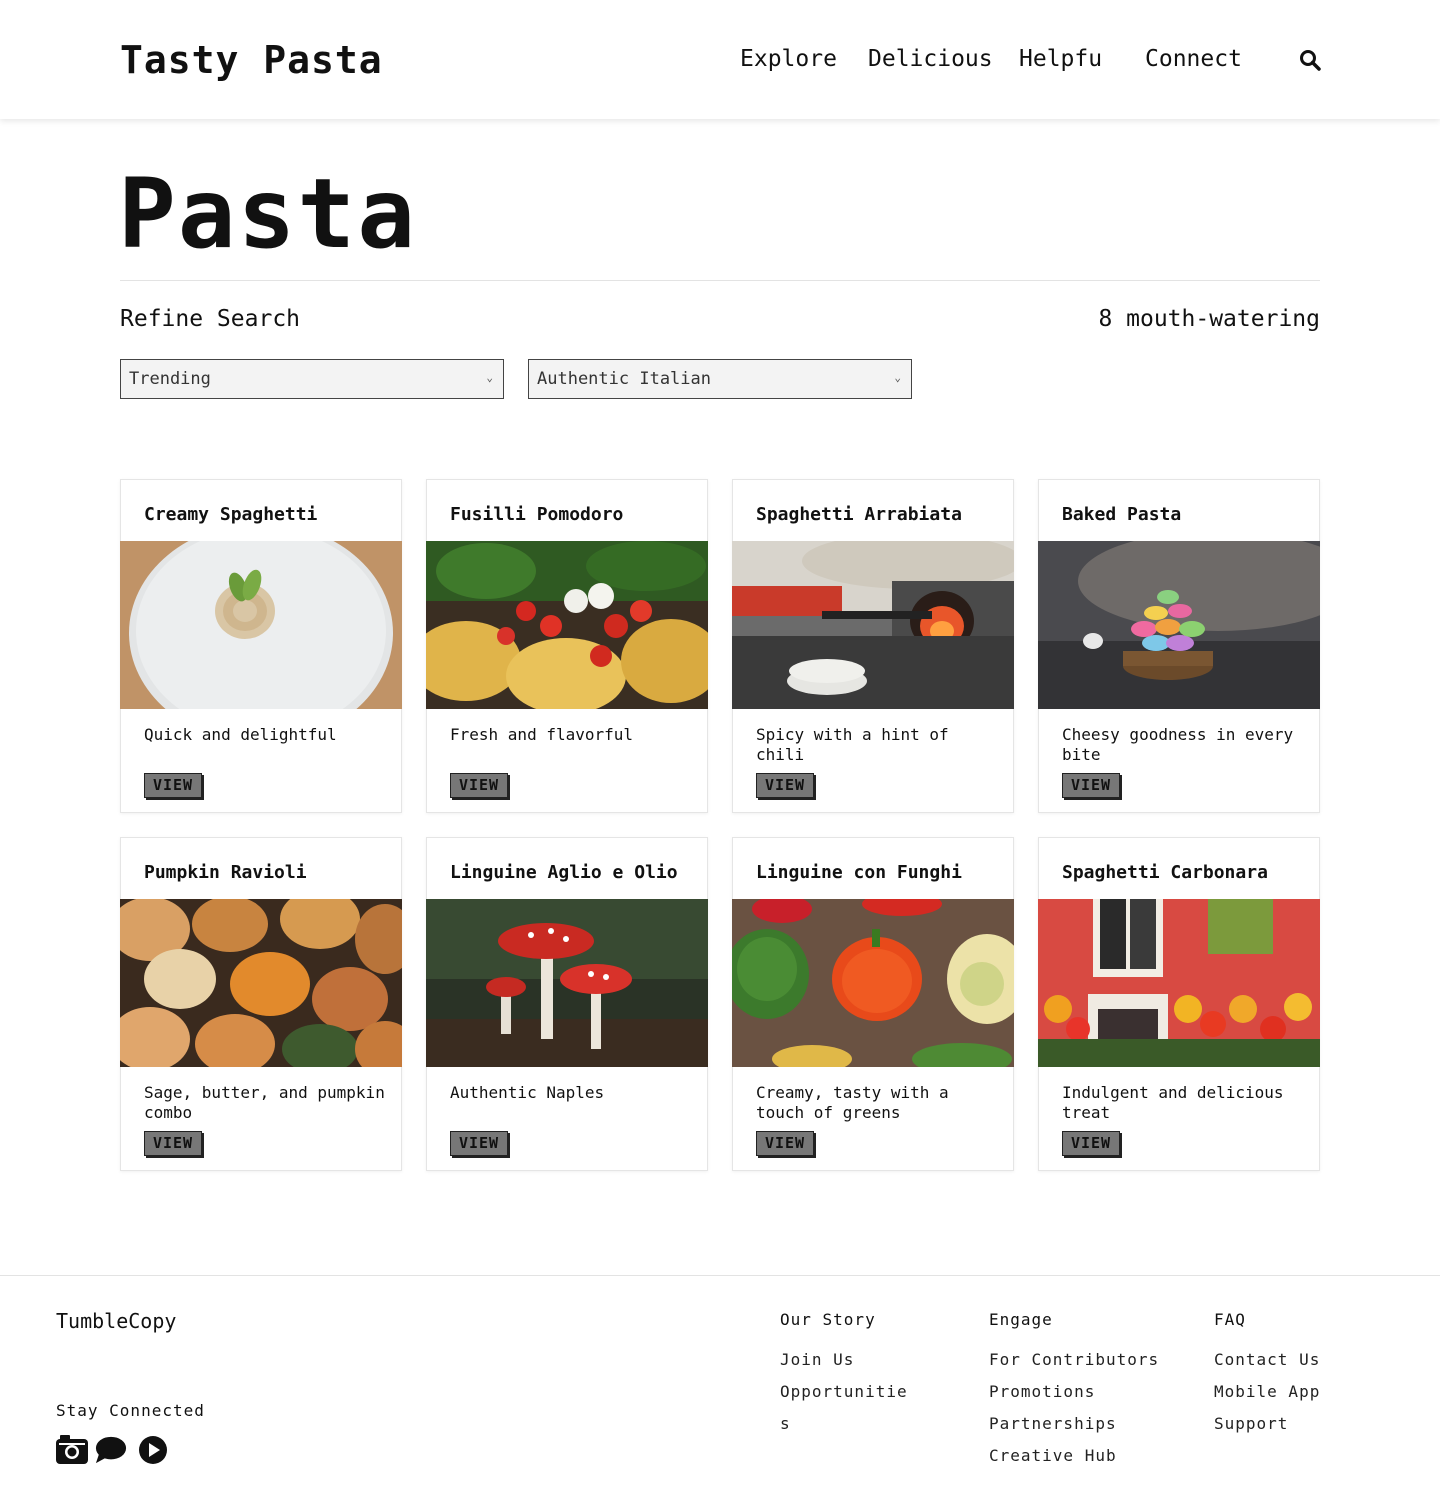  Describe the element at coordinates (240, 734) in the screenshot. I see `recipe-card-description: Quick and delightful` at that location.